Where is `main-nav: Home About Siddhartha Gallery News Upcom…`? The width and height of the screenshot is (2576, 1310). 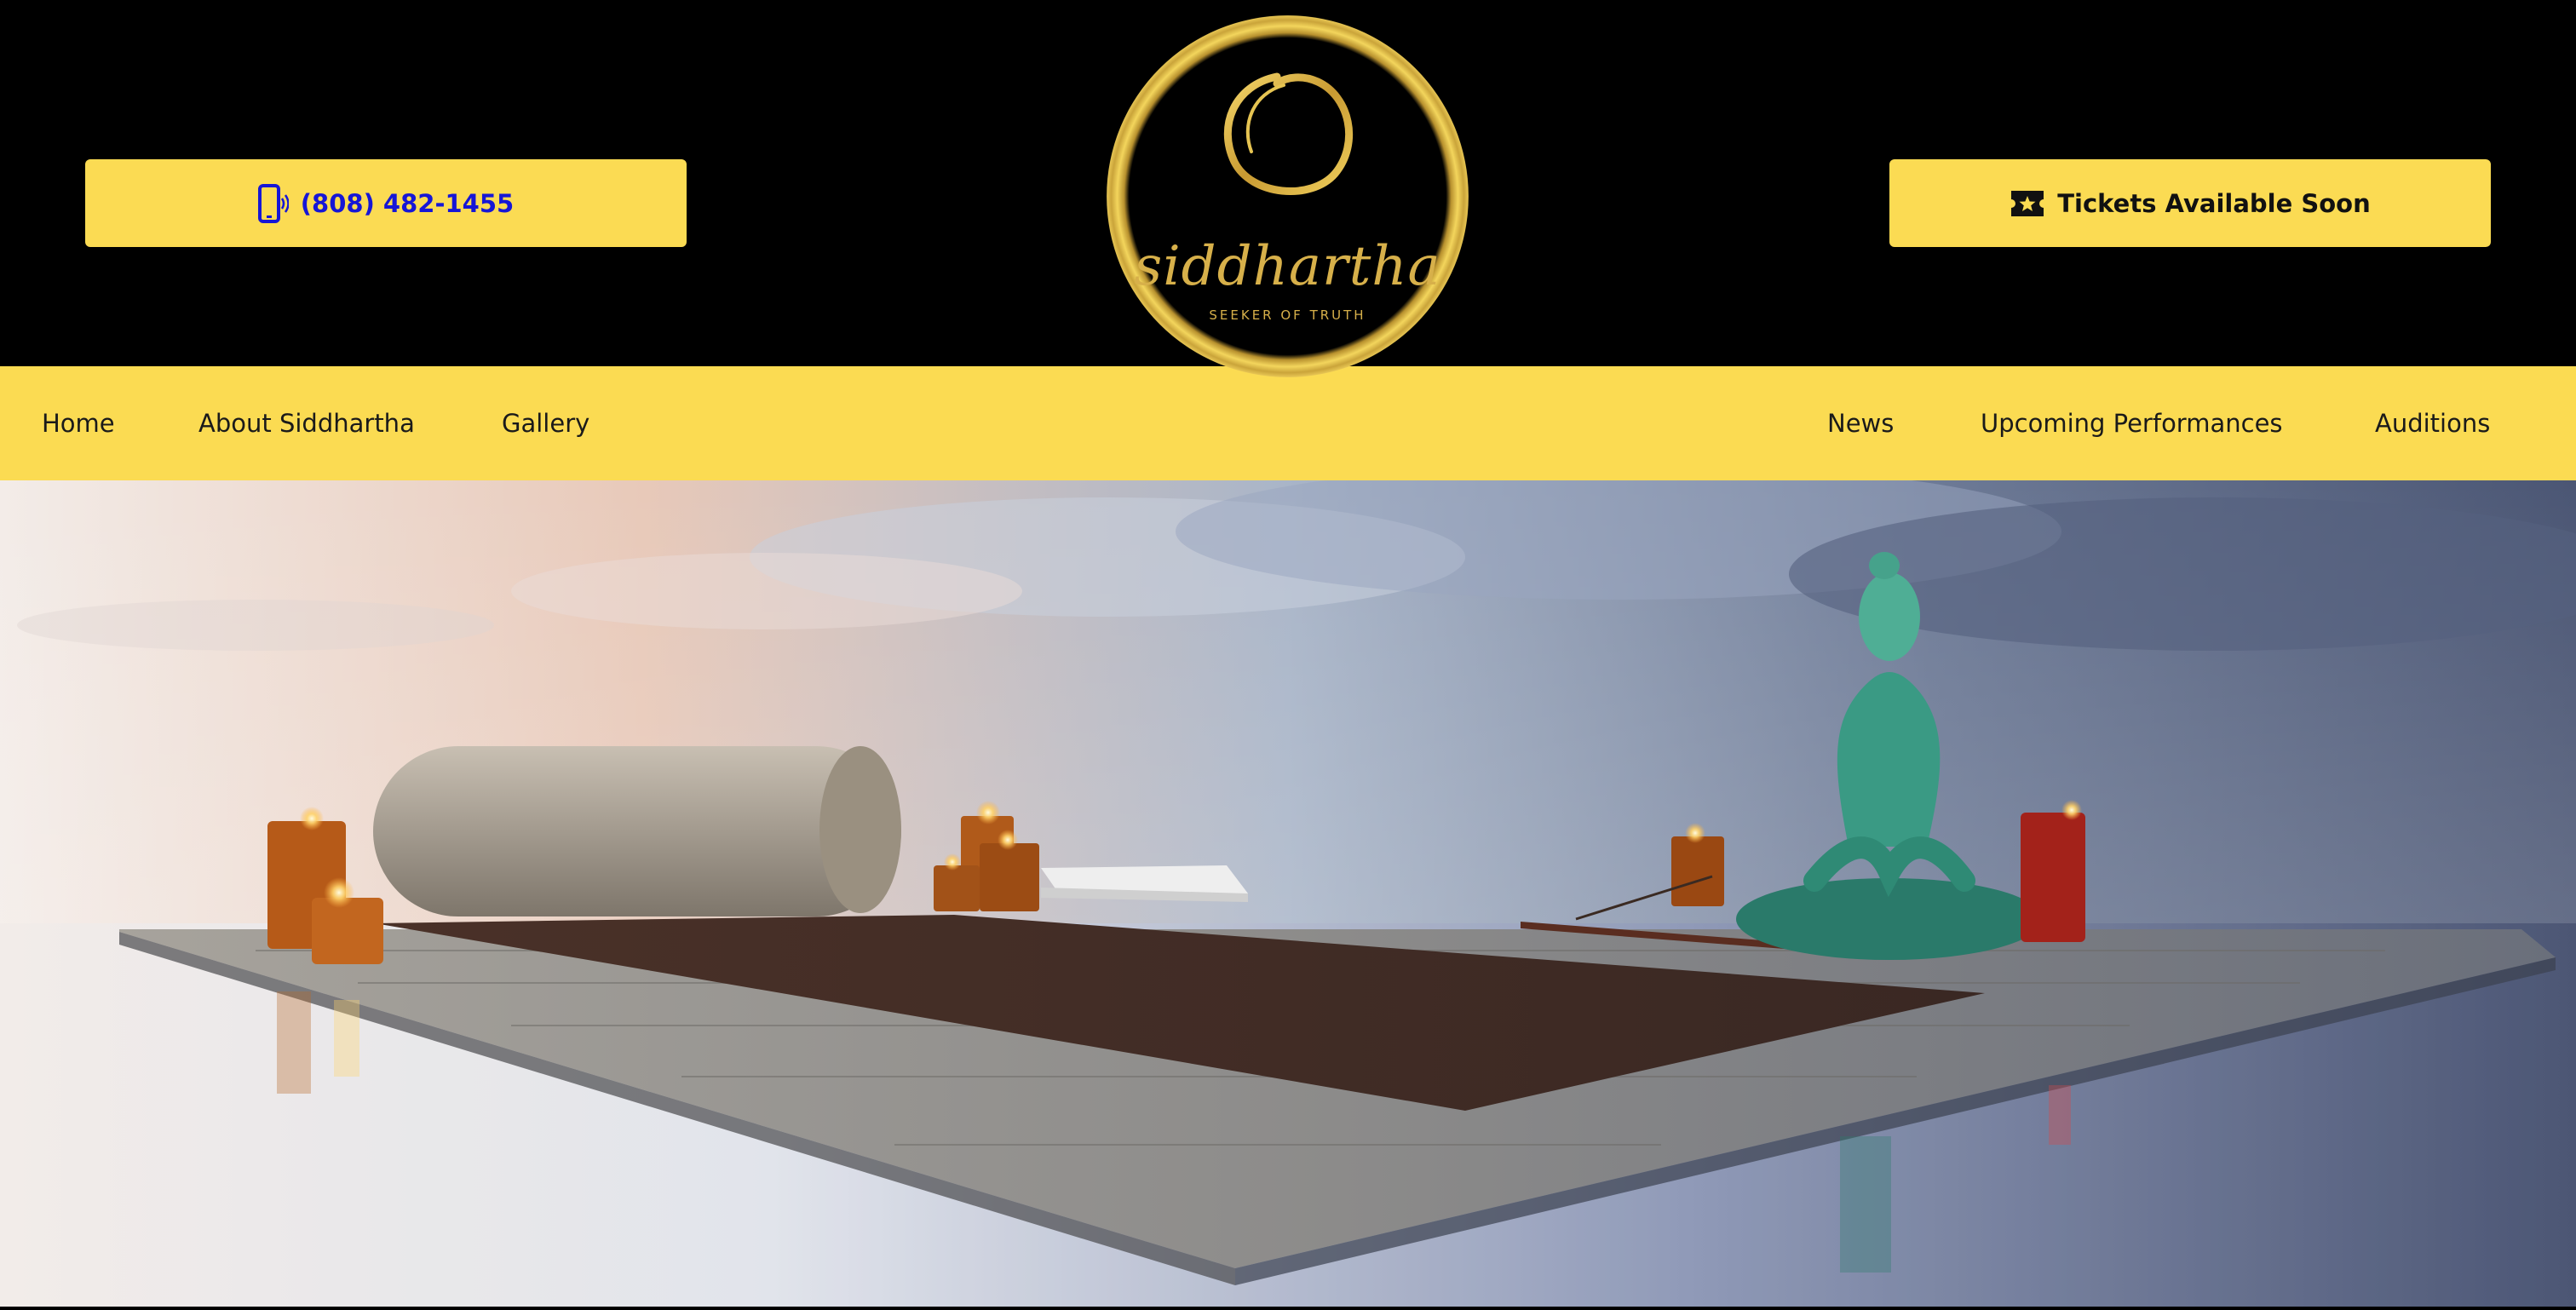 main-nav: Home About Siddhartha Gallery News Upcom… is located at coordinates (1288, 423).